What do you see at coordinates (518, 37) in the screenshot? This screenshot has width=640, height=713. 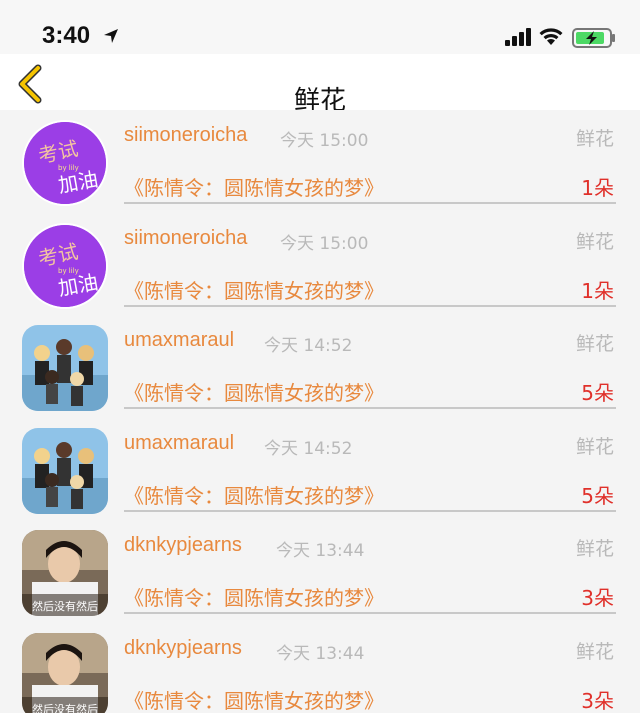 I see `signal-icon` at bounding box center [518, 37].